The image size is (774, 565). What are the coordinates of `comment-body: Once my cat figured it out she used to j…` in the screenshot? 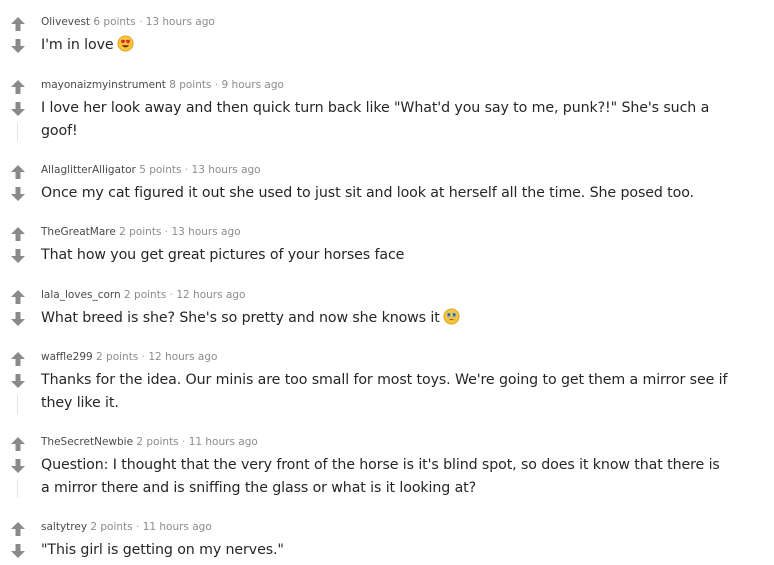 It's located at (386, 193).